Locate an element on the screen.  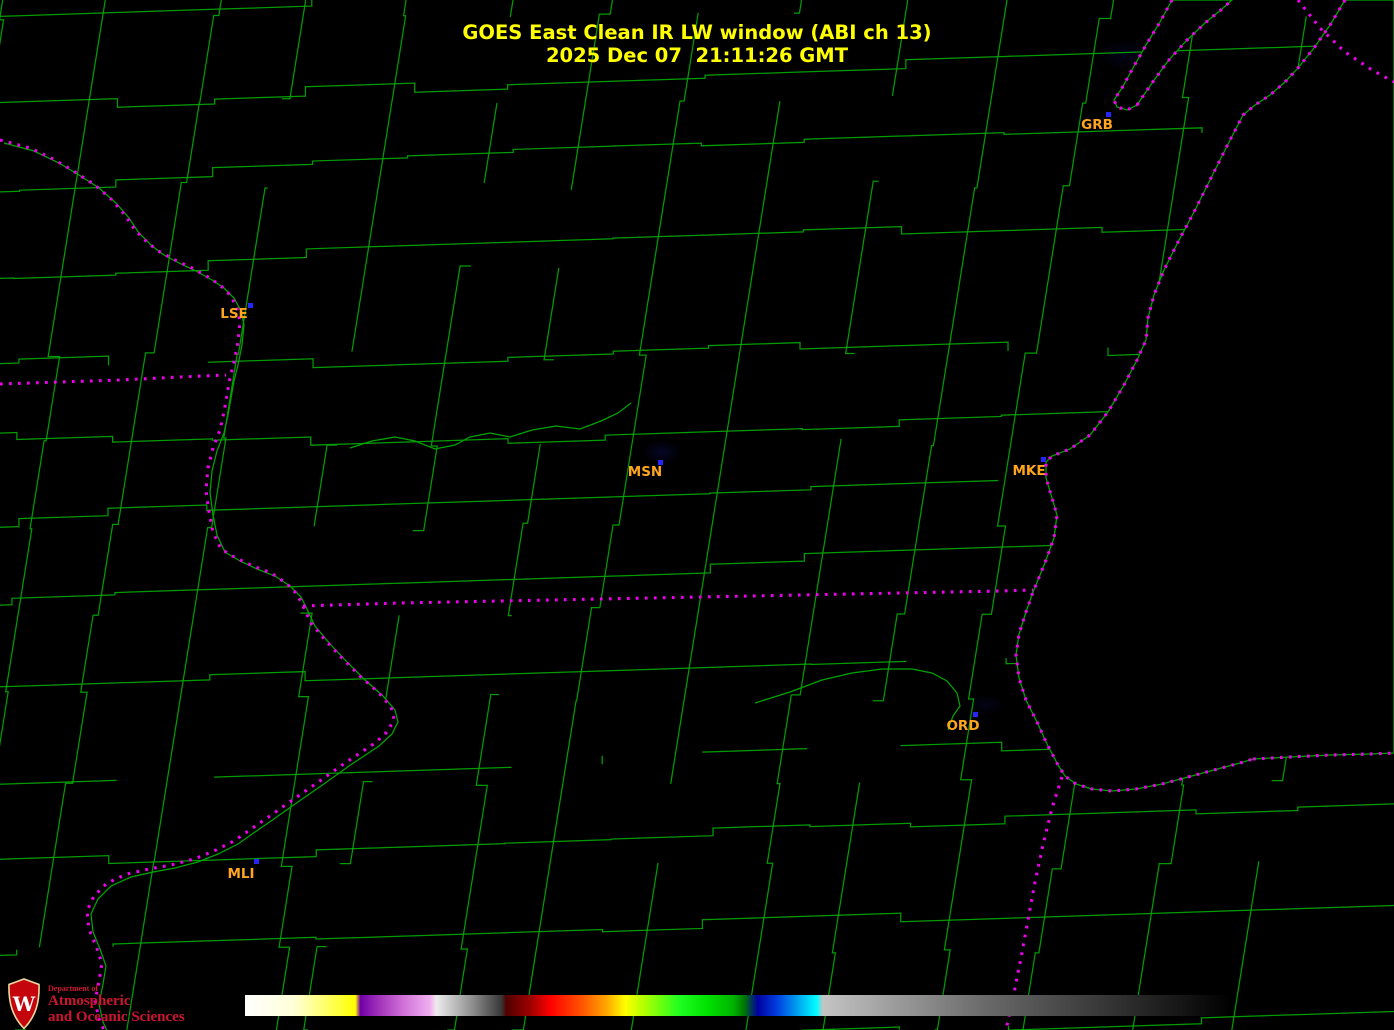
station-label: MSN is located at coordinates (645, 472).